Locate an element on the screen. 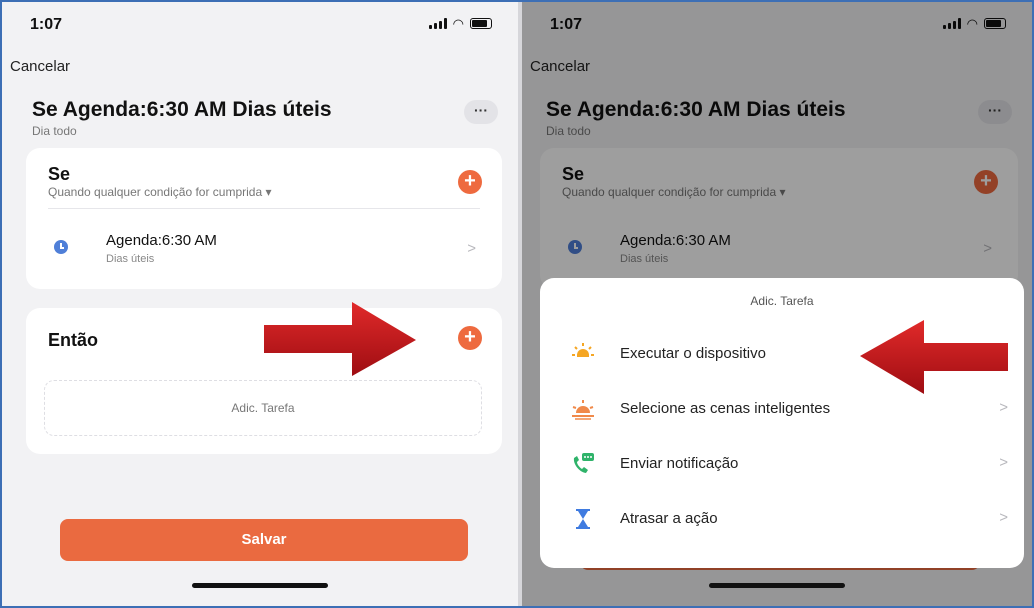 The image size is (1034, 608). sheet-title: Adic. Tarefa is located at coordinates (782, 301).